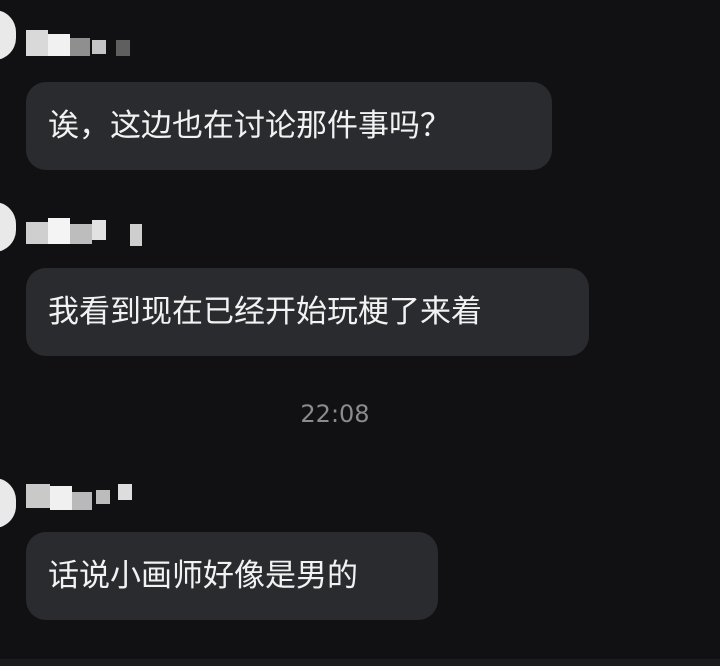 The image size is (720, 666). I want to click on message-text: 我看到现在已经开始玩梗了来着, so click(265, 312).